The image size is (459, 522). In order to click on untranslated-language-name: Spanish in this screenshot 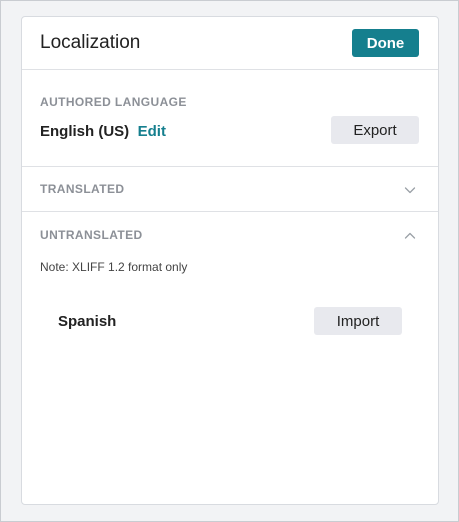, I will do `click(87, 321)`.